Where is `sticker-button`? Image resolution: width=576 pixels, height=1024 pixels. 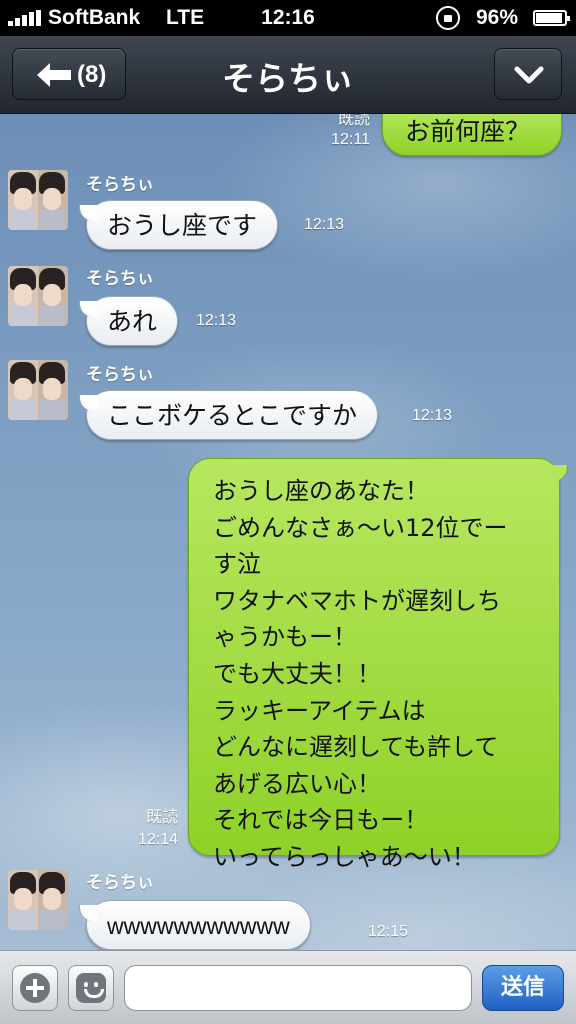 sticker-button is located at coordinates (91, 988).